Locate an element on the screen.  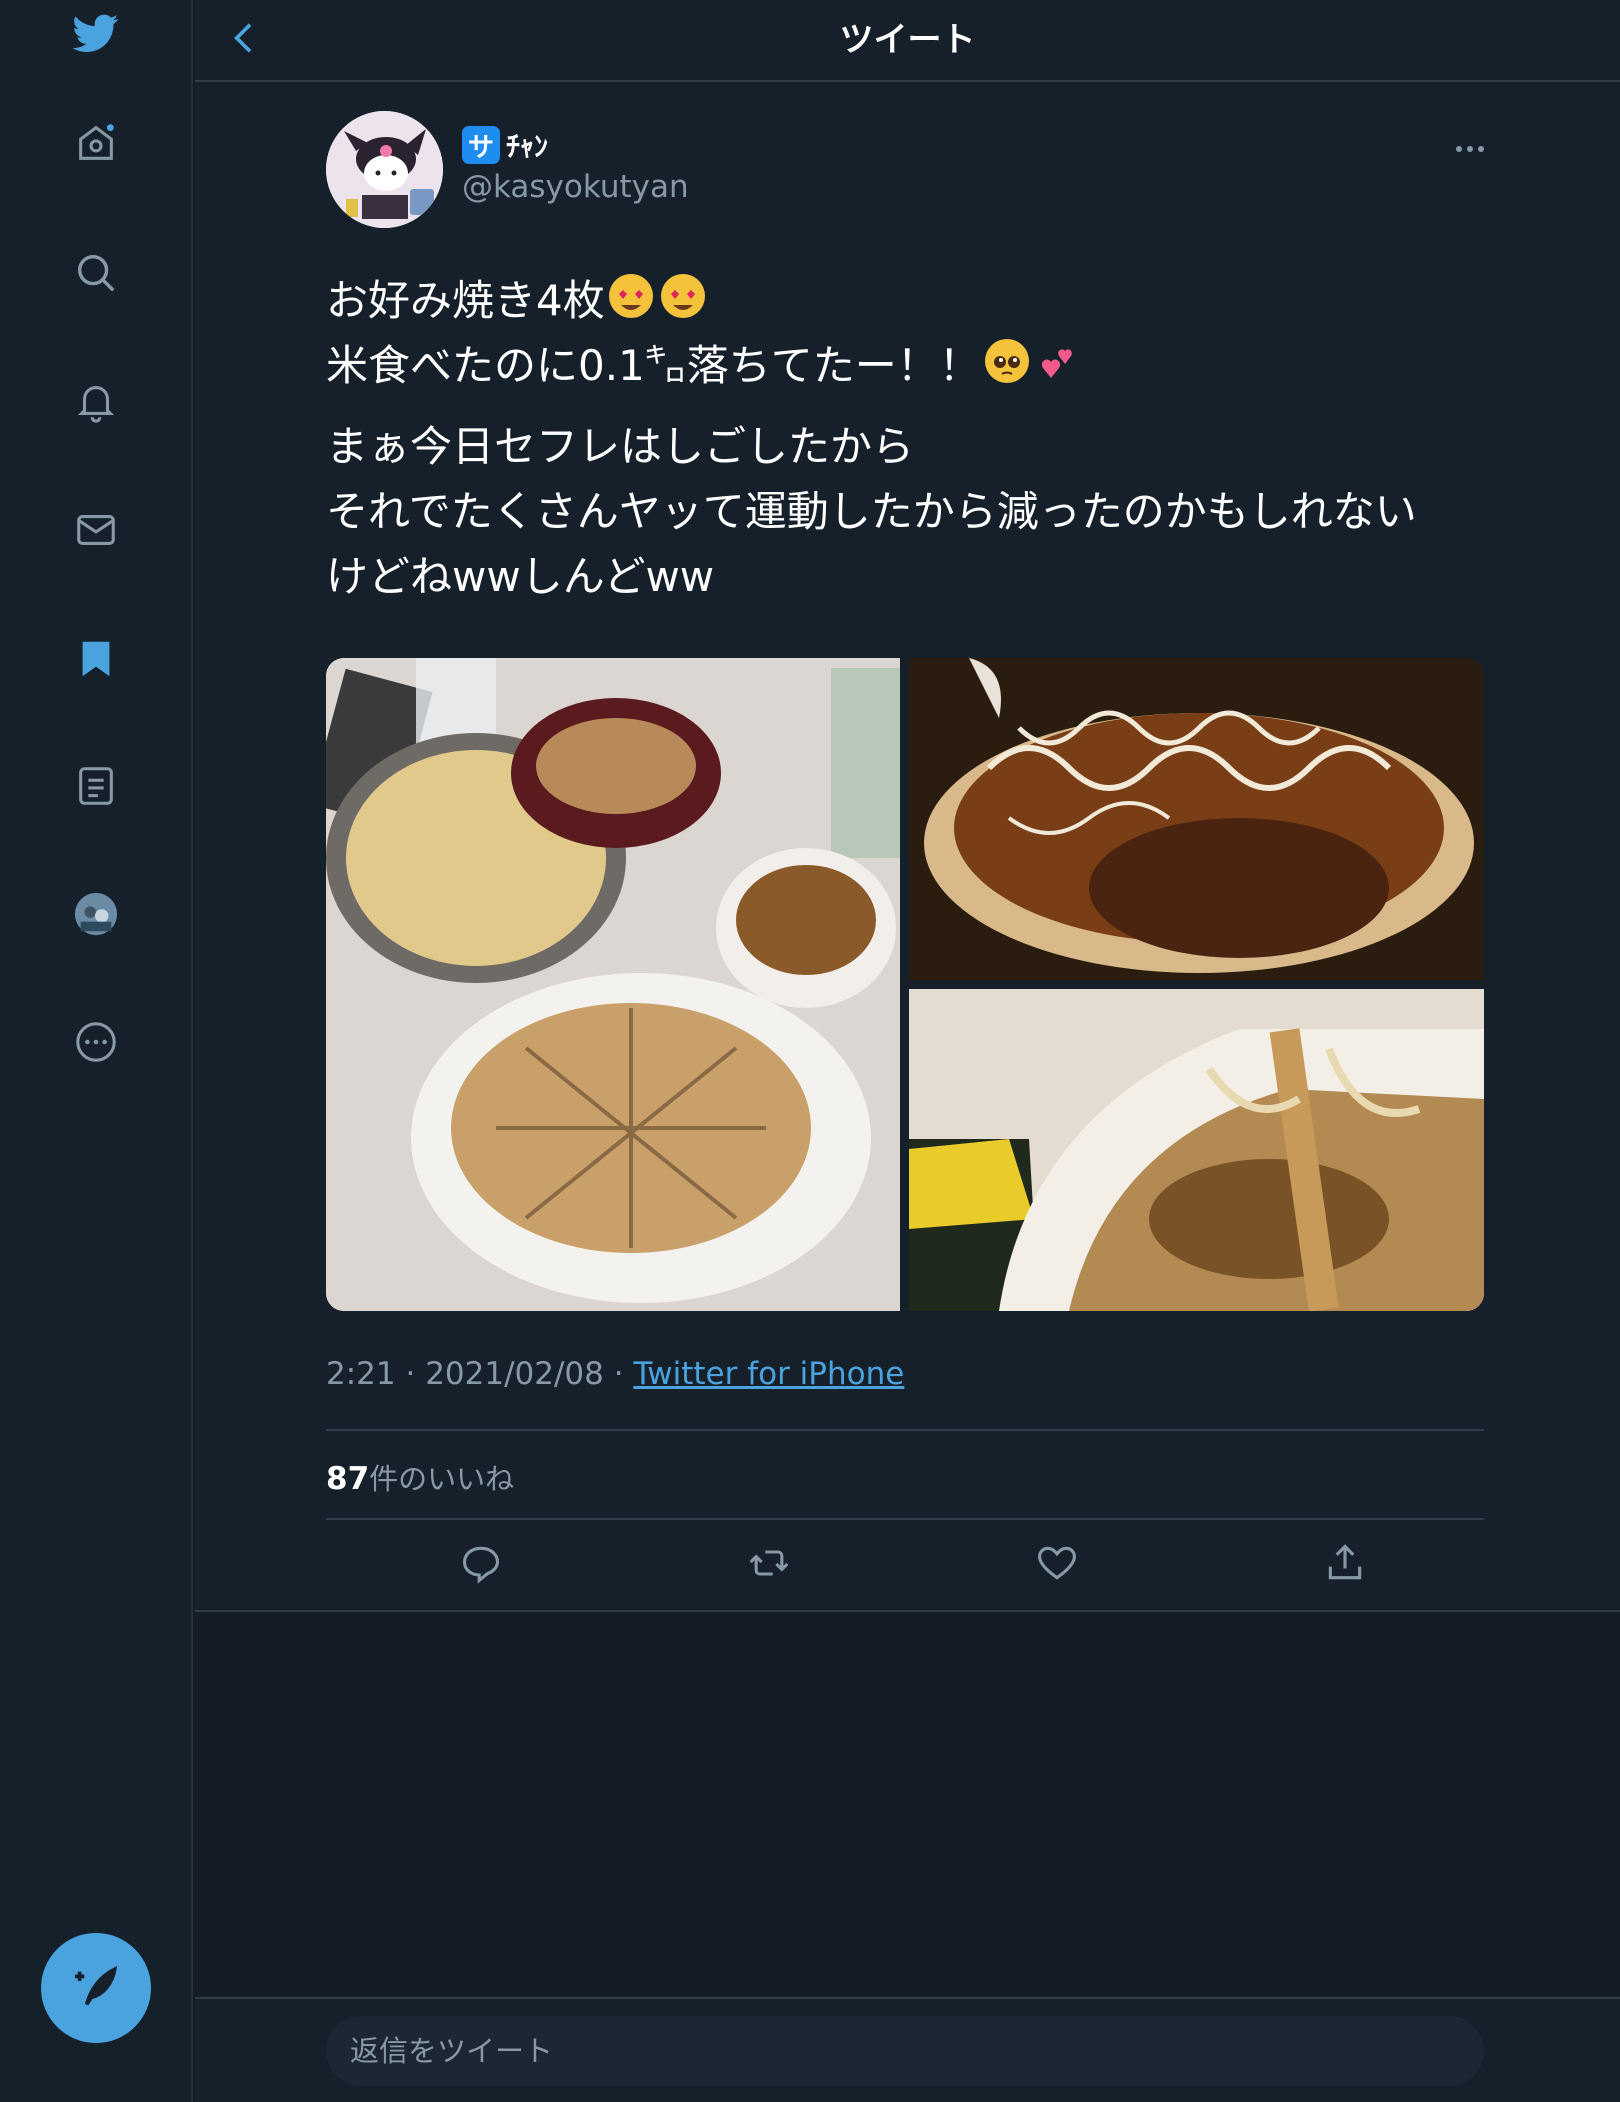
compose-tweet-button is located at coordinates (96, 1988).